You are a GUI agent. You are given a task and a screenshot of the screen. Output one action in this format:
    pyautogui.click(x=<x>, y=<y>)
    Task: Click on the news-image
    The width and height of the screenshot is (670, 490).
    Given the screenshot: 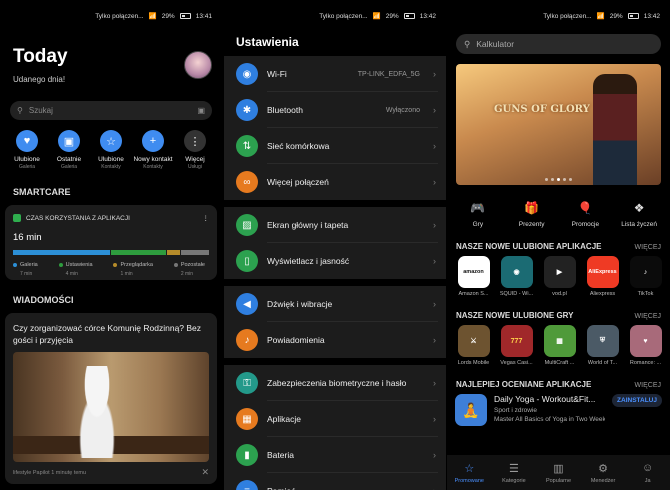 What is the action you would take?
    pyautogui.click(x=111, y=407)
    